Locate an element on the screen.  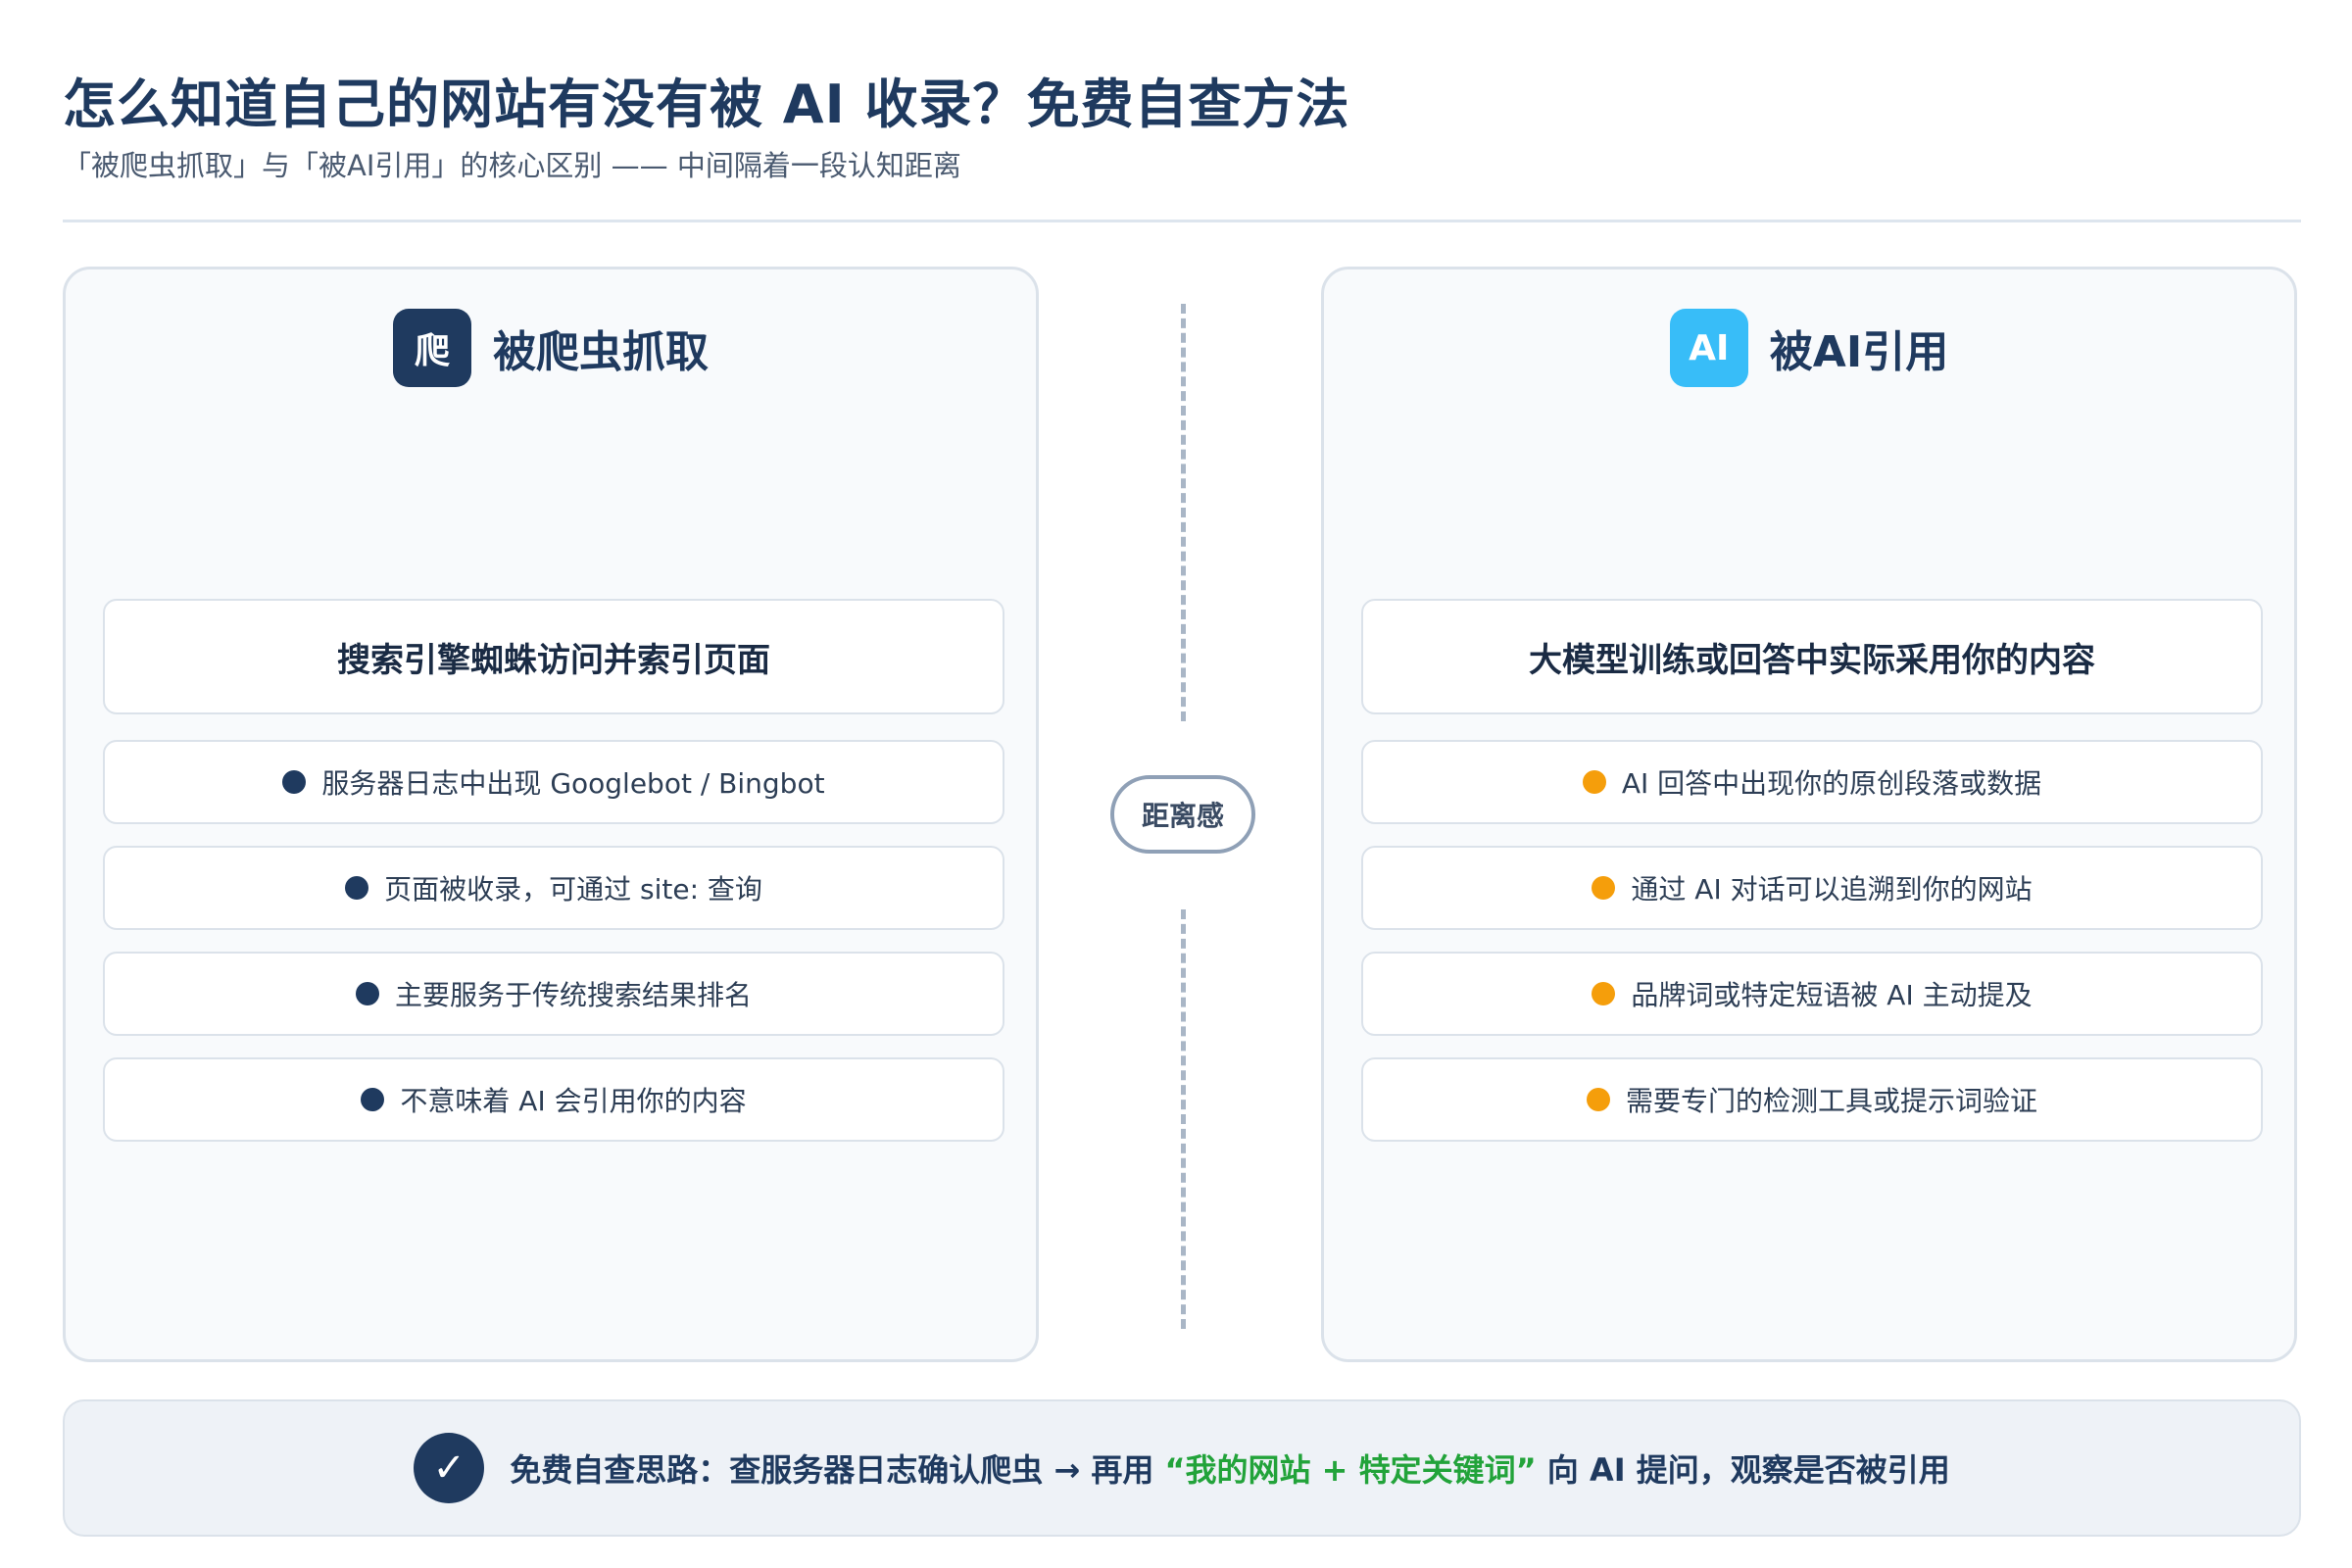
ai-item-text: 通过 AI 对话可以追溯到你的网站 is located at coordinates (1832, 889).